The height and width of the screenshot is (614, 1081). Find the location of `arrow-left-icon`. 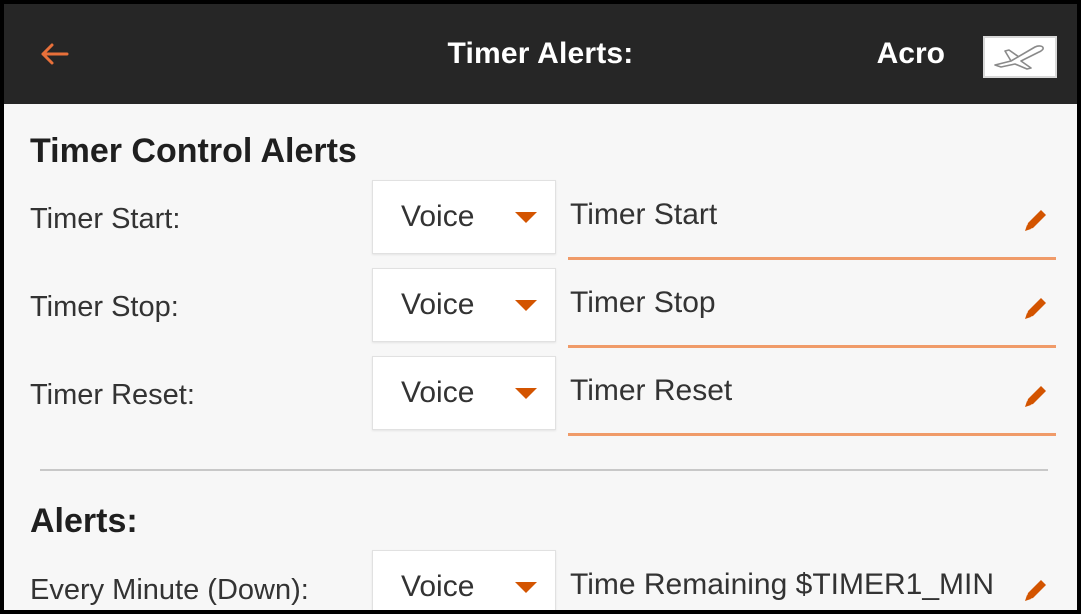

arrow-left-icon is located at coordinates (55, 54).